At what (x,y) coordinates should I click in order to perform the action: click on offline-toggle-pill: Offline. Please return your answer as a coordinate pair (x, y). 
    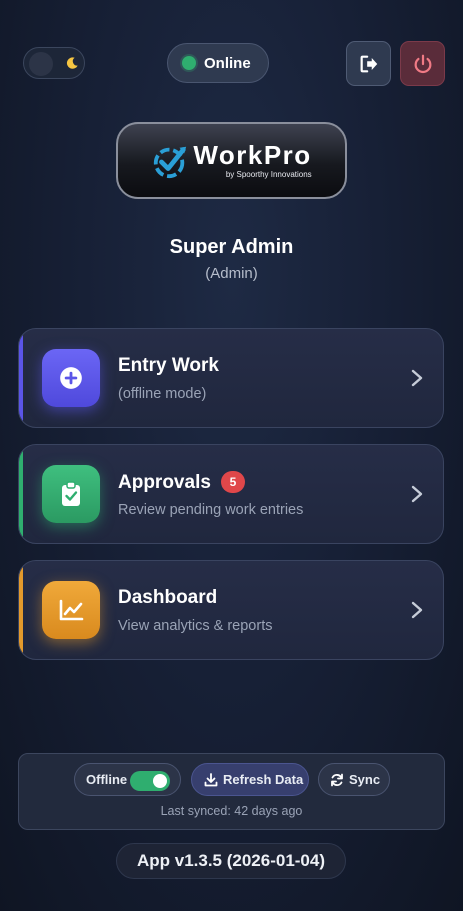
    Looking at the image, I should click on (127, 779).